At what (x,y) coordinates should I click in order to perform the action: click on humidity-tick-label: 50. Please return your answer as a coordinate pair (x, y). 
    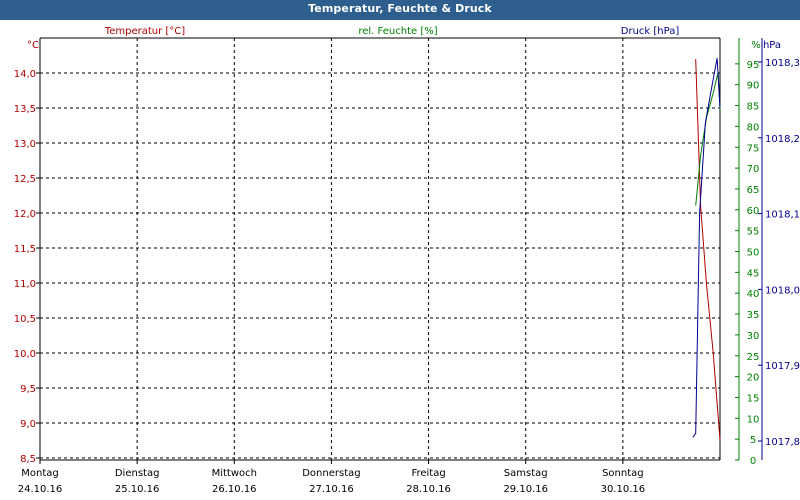
    Looking at the image, I should click on (753, 253).